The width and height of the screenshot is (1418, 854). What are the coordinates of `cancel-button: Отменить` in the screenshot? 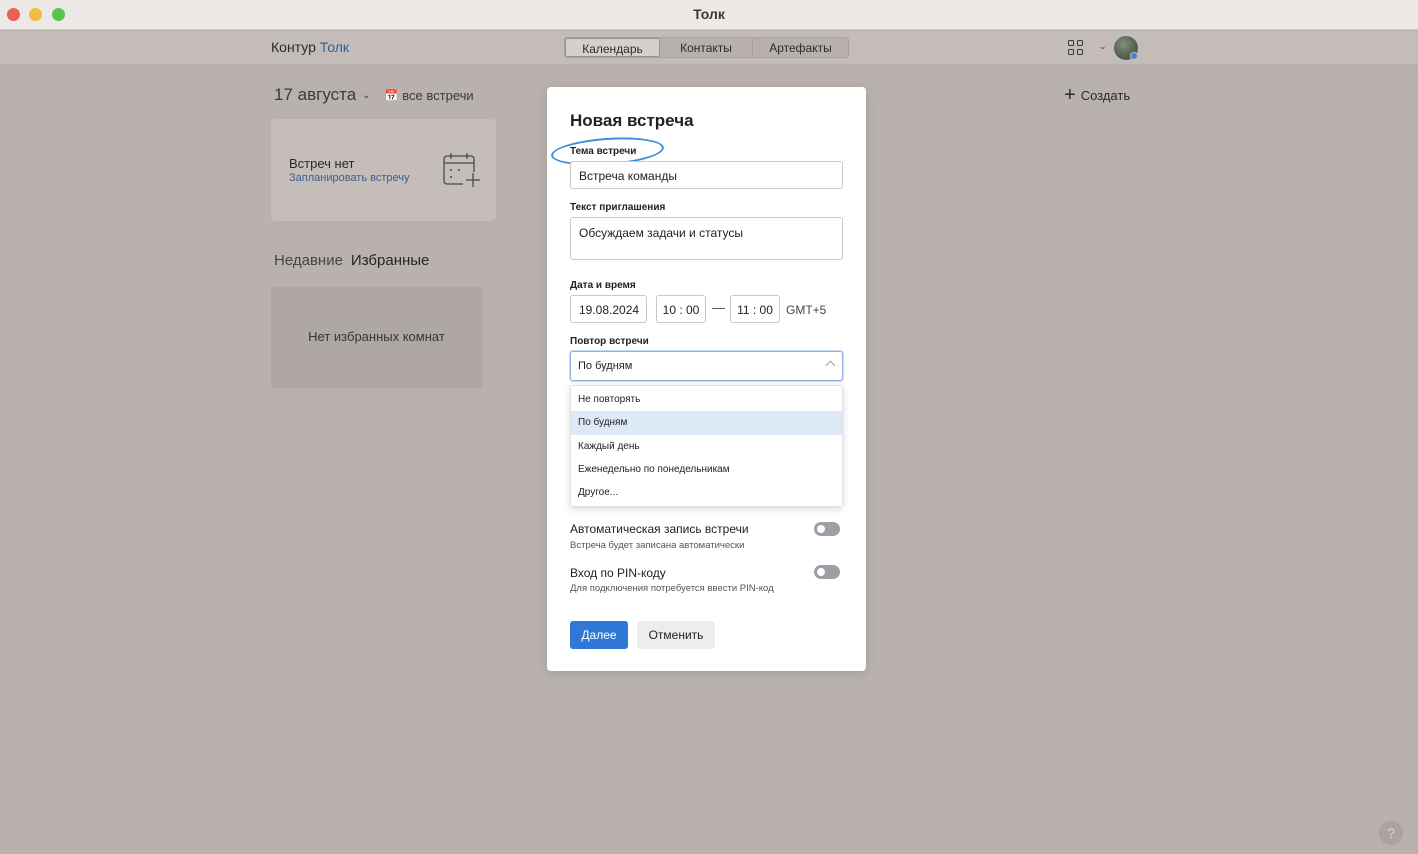 It's located at (676, 635).